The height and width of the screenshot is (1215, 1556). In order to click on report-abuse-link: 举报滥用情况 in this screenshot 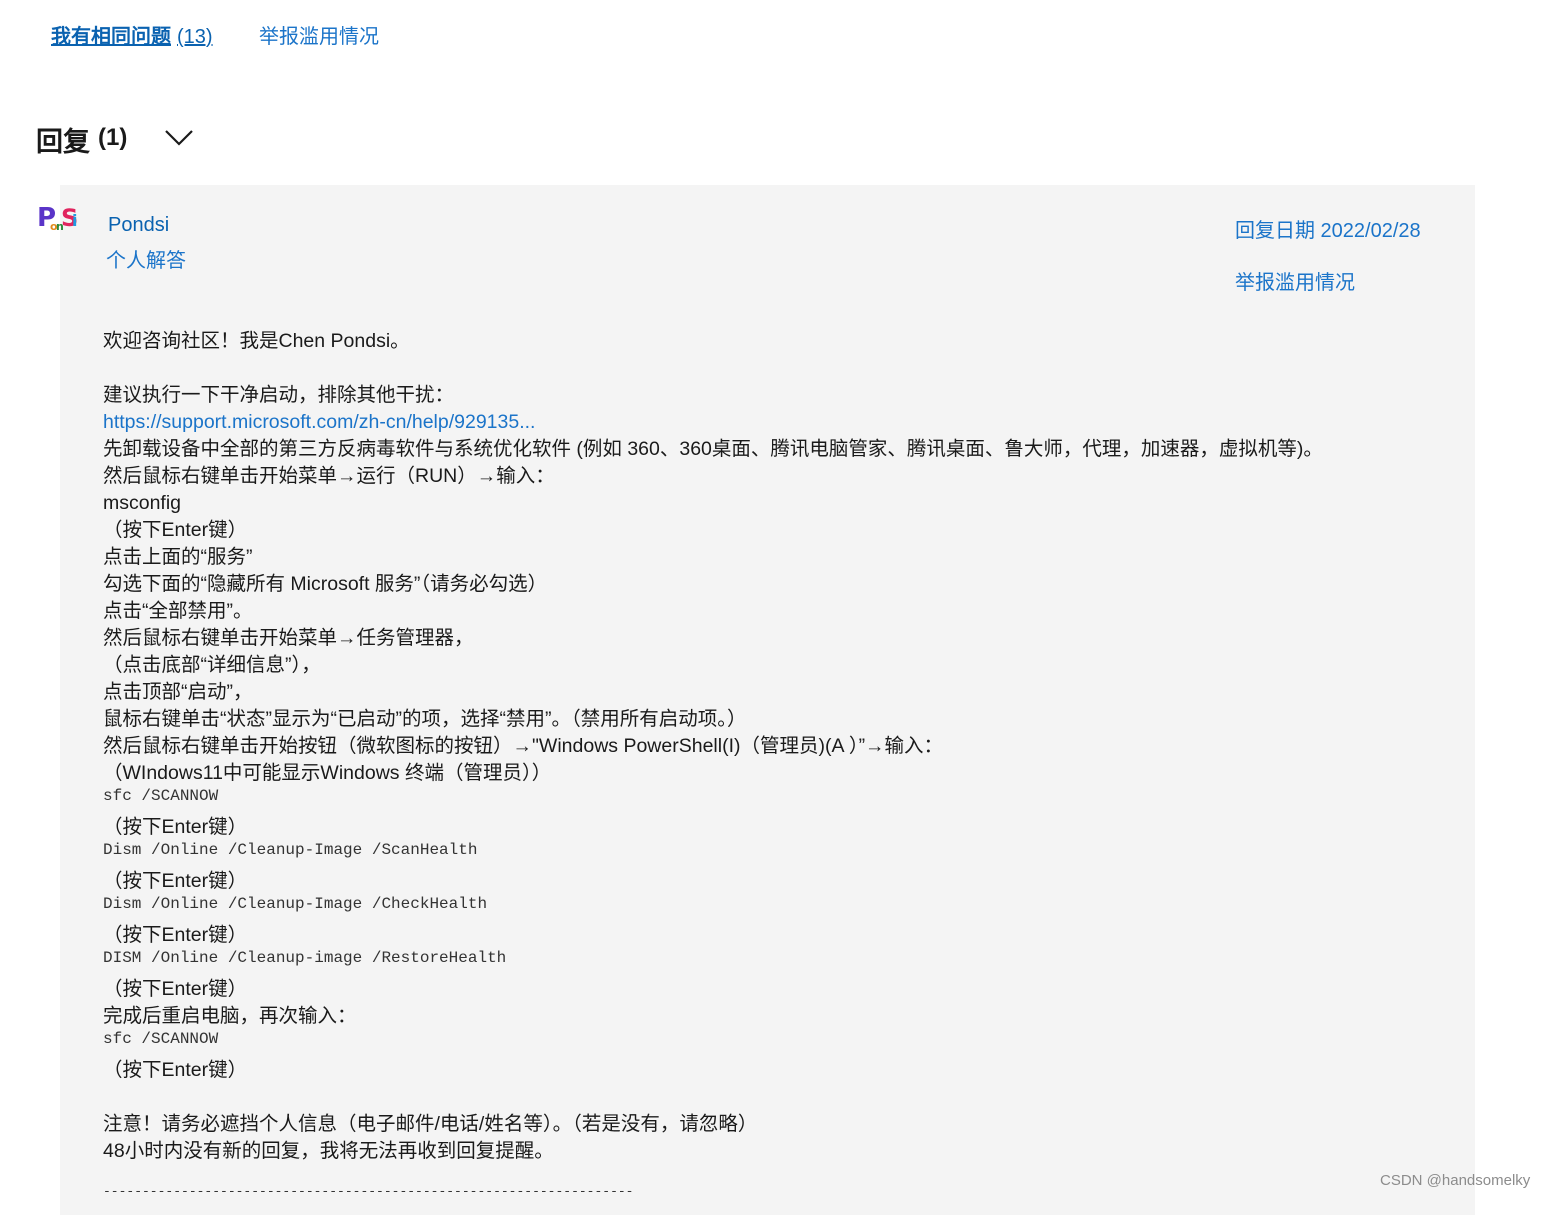, I will do `click(319, 34)`.